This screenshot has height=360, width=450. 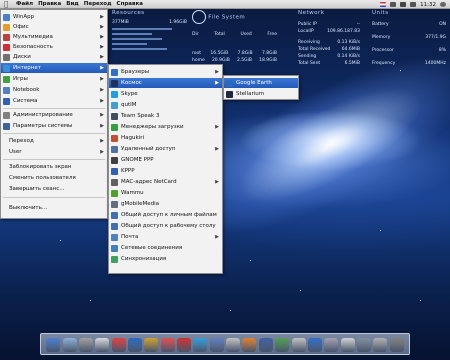 What do you see at coordinates (54, 27) in the screenshot?
I see `menu-item-office: Офис ▶` at bounding box center [54, 27].